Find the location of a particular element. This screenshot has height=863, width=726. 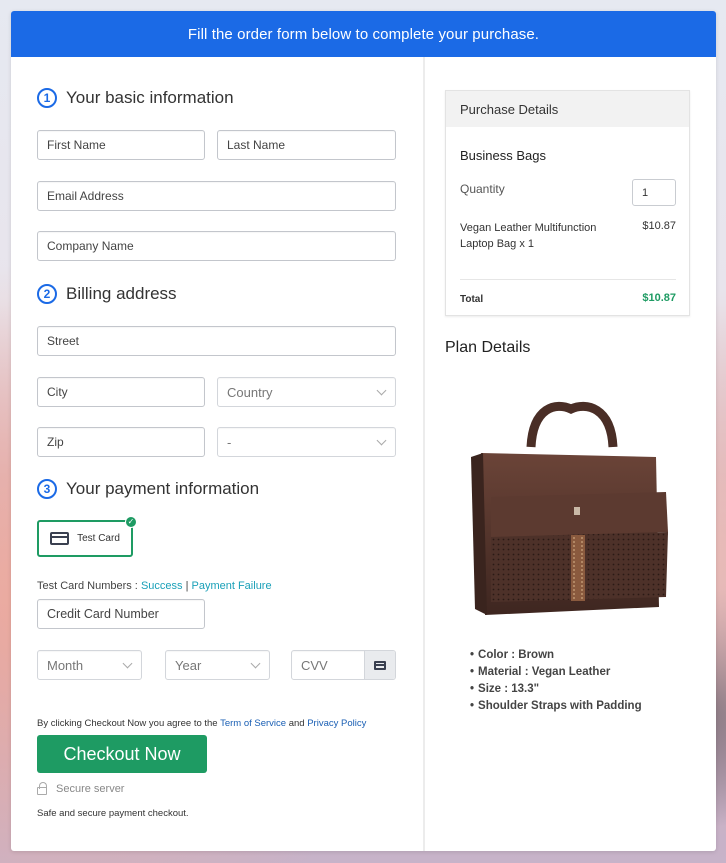

secure-server-label: Secure server is located at coordinates (90, 789).